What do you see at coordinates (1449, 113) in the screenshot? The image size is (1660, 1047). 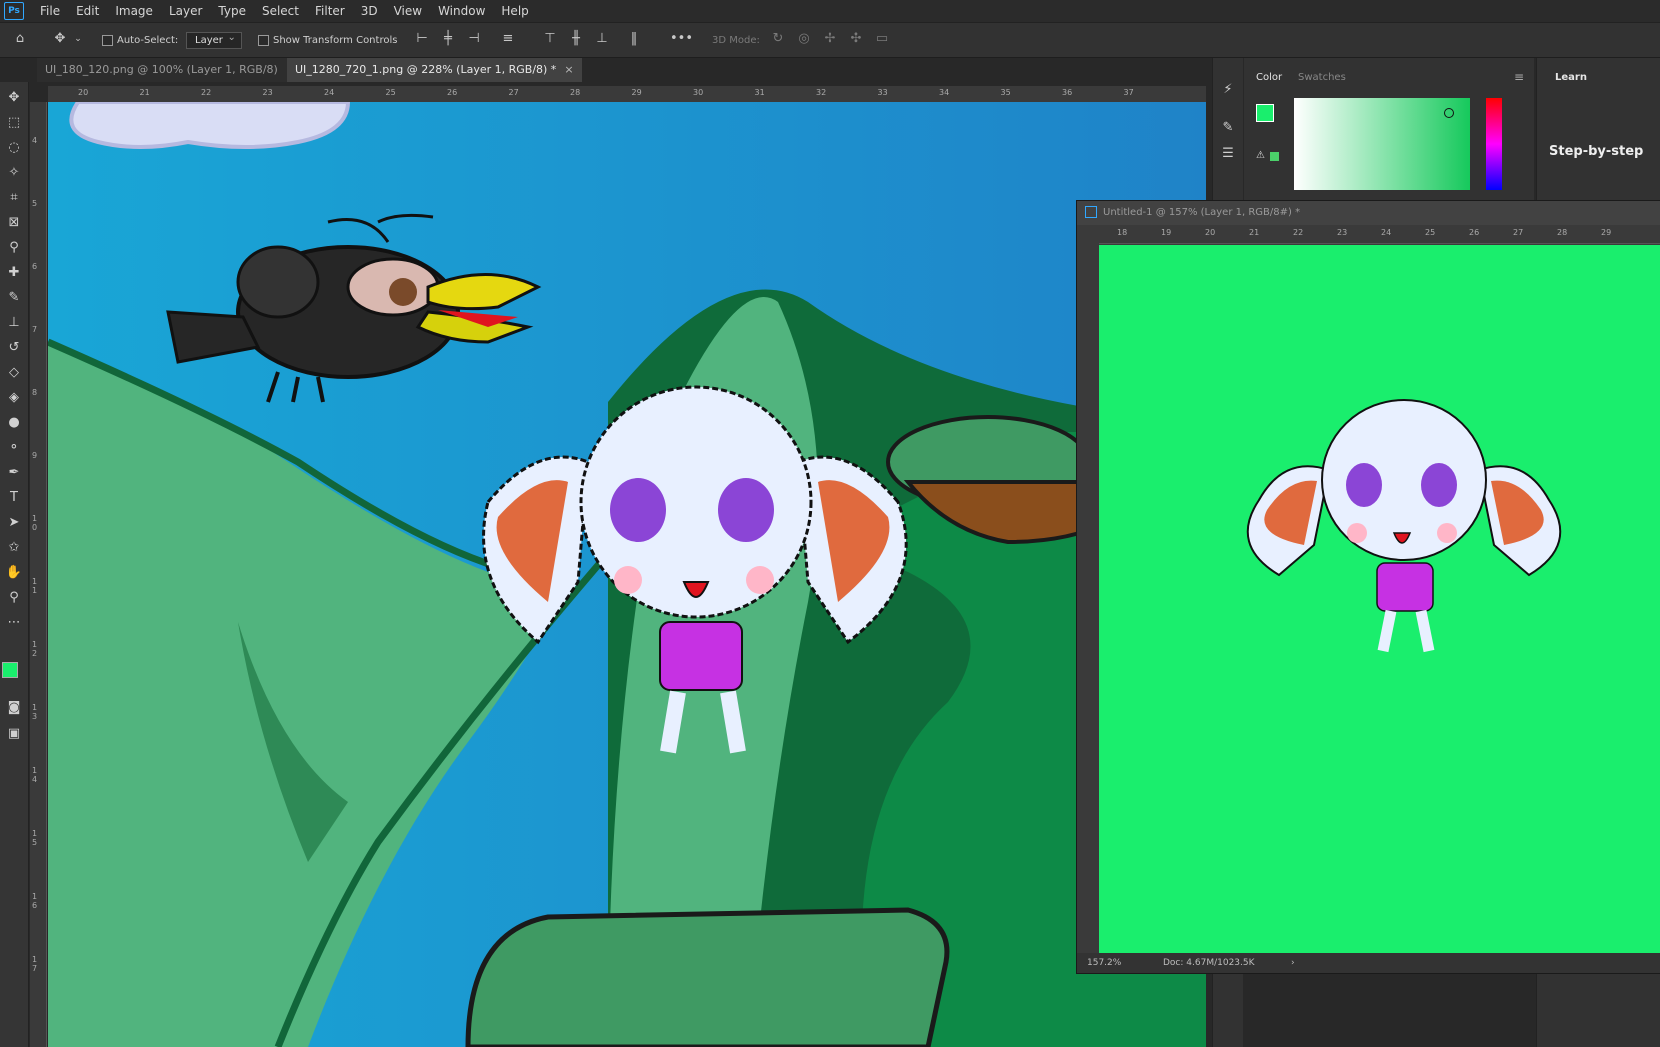 I see `color-picker-cursor` at bounding box center [1449, 113].